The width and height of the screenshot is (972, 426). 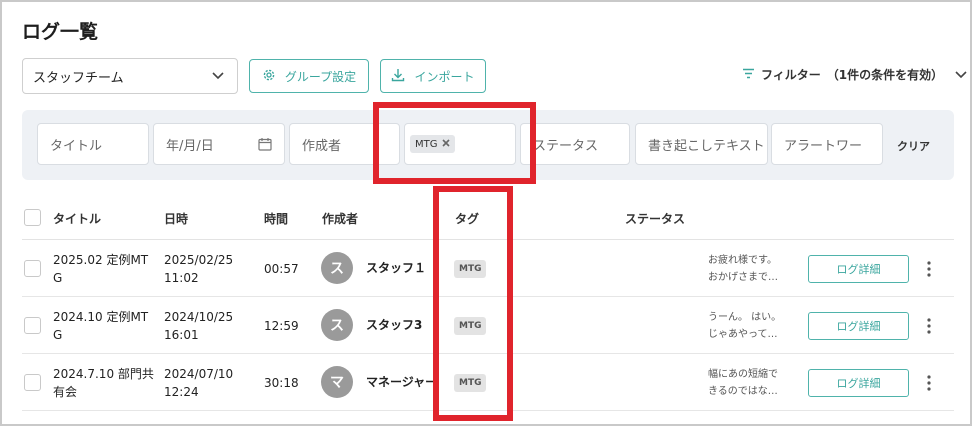 I want to click on row-title: 2024.10 定例MT G, so click(x=100, y=326).